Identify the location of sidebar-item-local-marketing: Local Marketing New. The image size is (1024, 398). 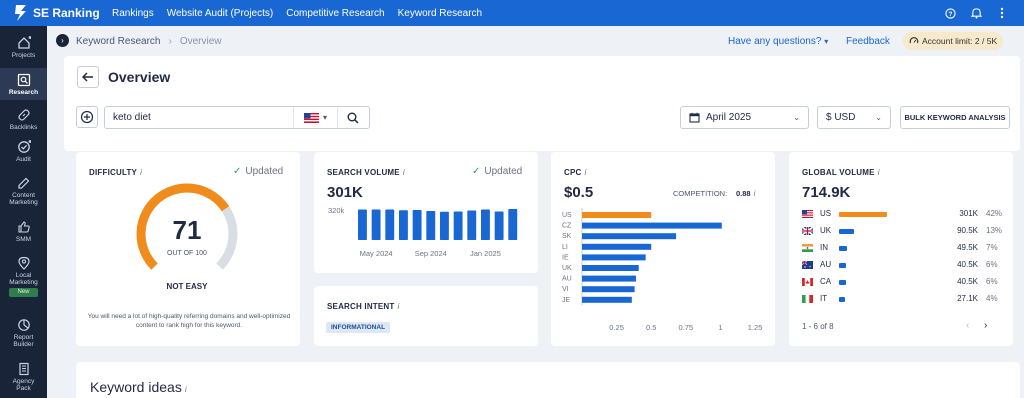
(23, 280).